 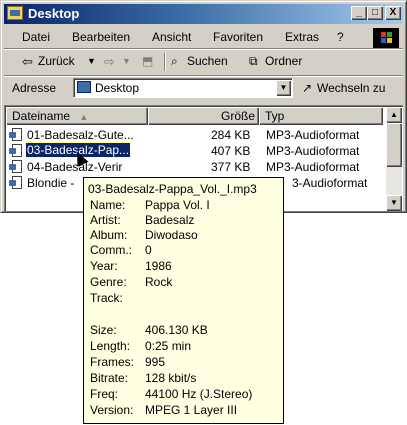 I want to click on tooltip-value: Pappa Vol. I, so click(x=177, y=205).